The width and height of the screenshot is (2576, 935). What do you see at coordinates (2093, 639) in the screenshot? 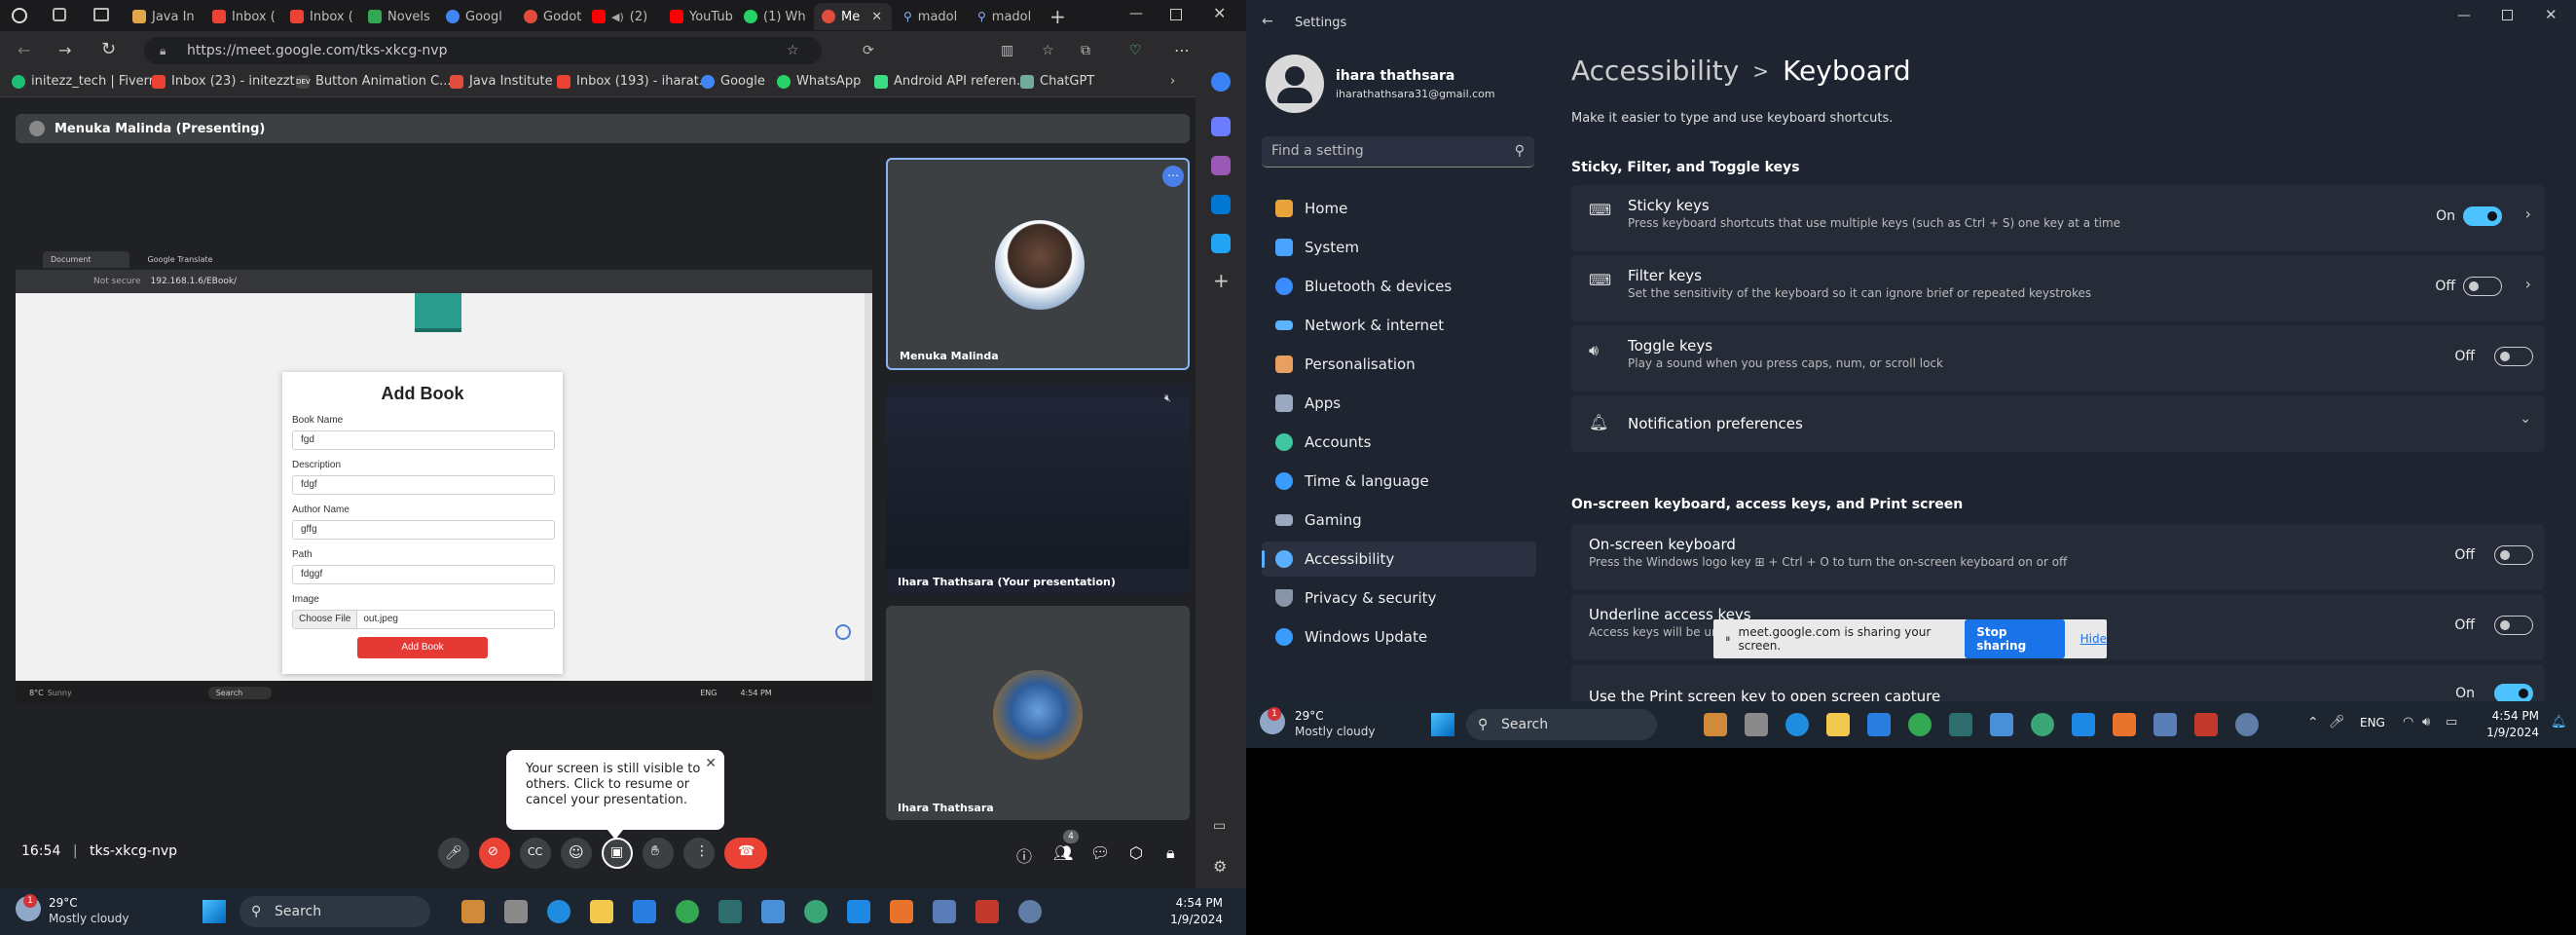
I see `hide-link: Hide` at bounding box center [2093, 639].